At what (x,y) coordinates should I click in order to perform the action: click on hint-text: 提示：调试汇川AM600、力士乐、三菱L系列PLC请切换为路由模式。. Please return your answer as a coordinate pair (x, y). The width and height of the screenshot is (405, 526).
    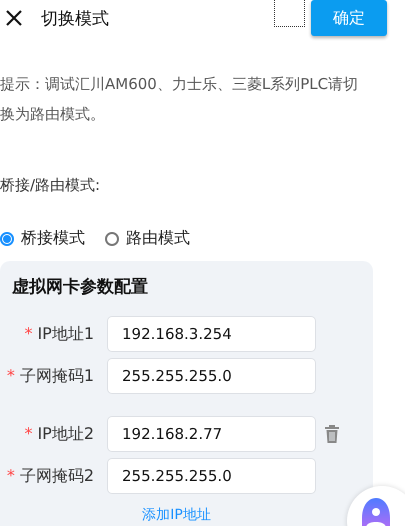
    Looking at the image, I should click on (180, 99).